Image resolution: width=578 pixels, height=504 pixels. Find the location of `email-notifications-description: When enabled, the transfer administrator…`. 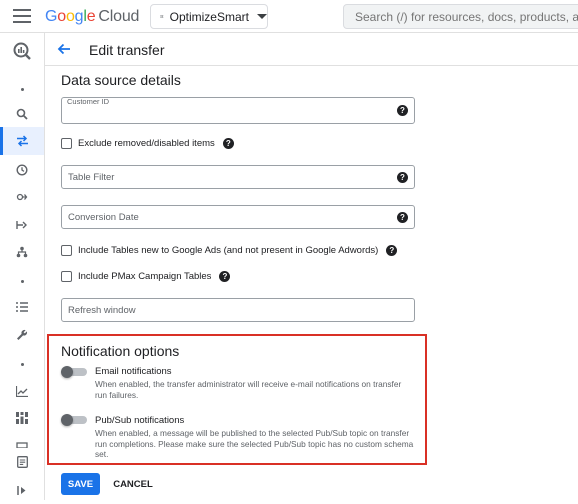

email-notifications-description: When enabled, the transfer administrator… is located at coordinates (248, 389).